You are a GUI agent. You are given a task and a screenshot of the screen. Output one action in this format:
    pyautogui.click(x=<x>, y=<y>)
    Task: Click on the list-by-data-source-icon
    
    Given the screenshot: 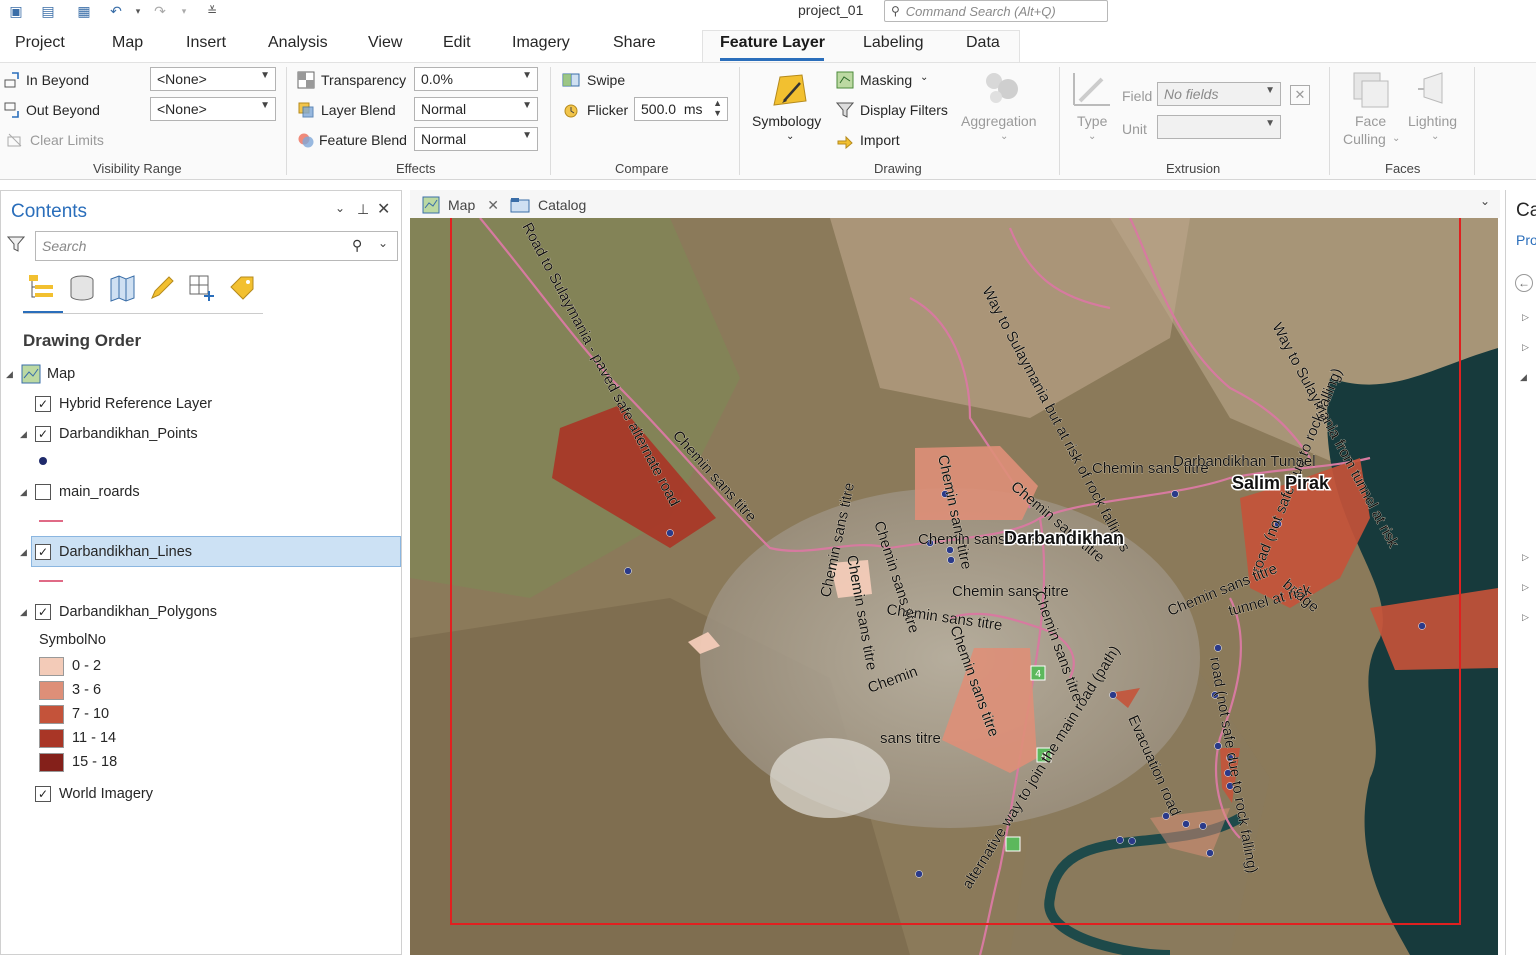 What is the action you would take?
    pyautogui.click(x=82, y=288)
    